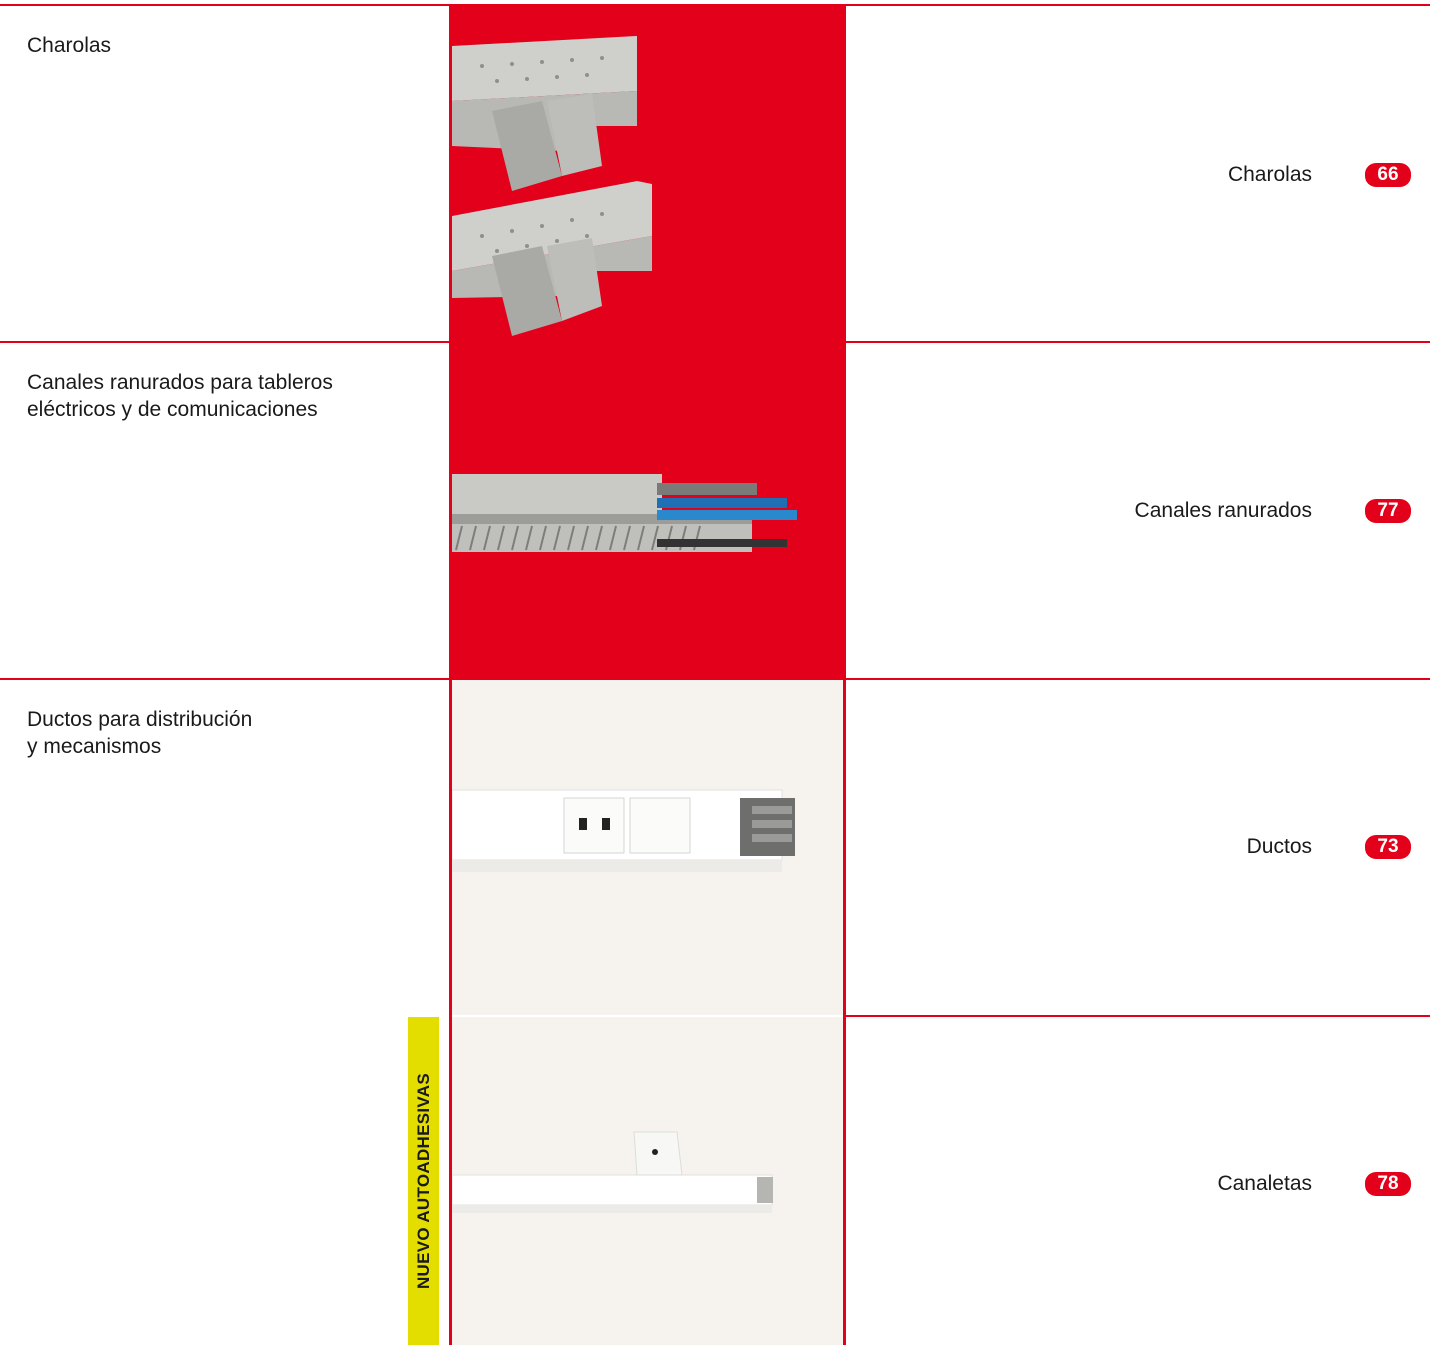  What do you see at coordinates (648, 510) in the screenshot?
I see `canales-ranurados-image` at bounding box center [648, 510].